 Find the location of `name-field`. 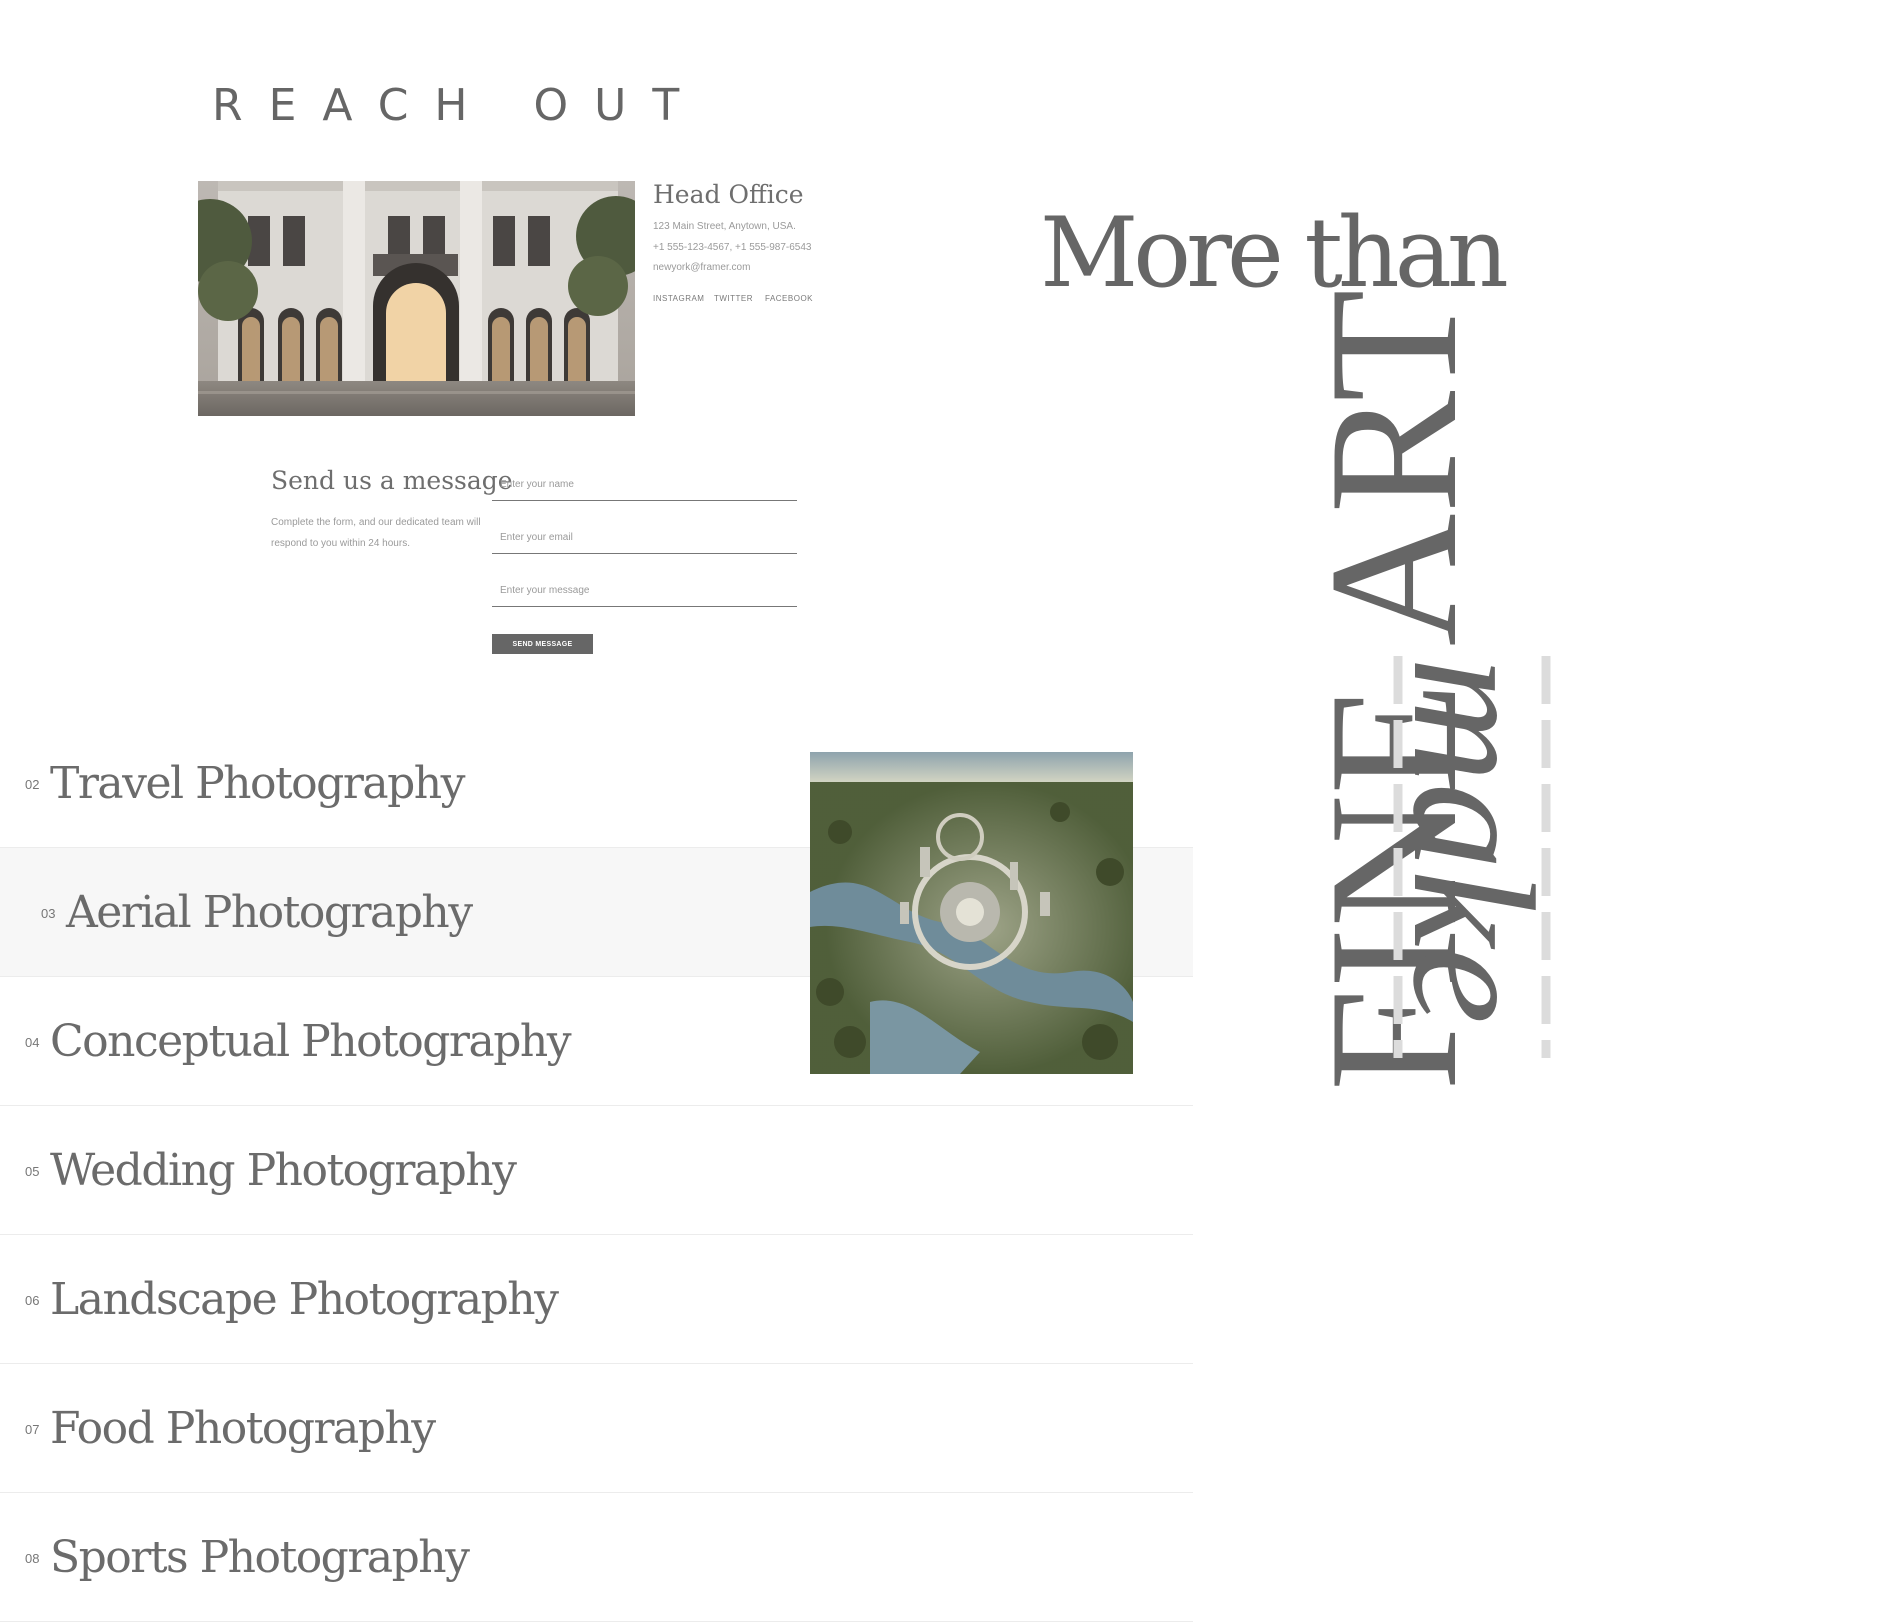

name-field is located at coordinates (648, 487).